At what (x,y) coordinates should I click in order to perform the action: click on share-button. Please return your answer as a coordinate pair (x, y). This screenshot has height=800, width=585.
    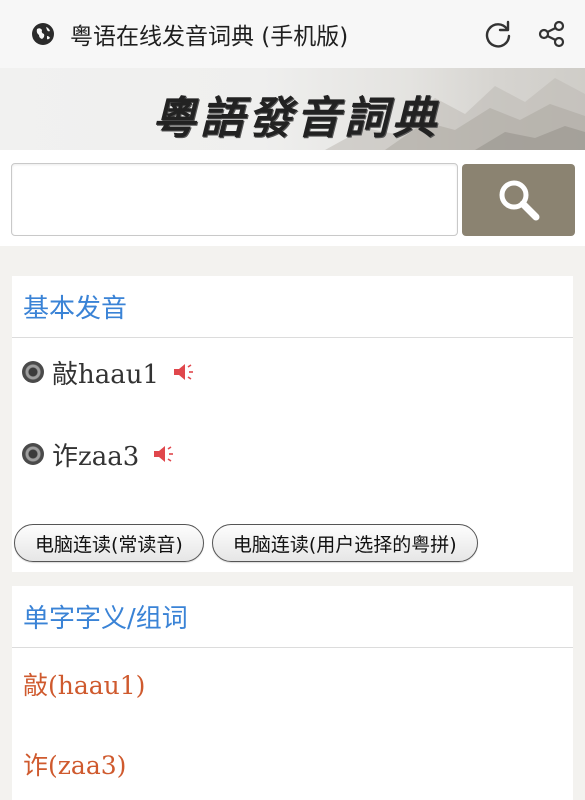
    Looking at the image, I should click on (552, 34).